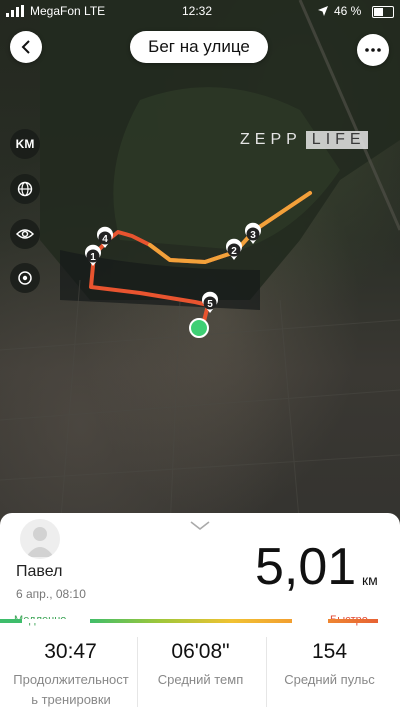  I want to click on carrier-label: MegaFon LTE, so click(68, 11).